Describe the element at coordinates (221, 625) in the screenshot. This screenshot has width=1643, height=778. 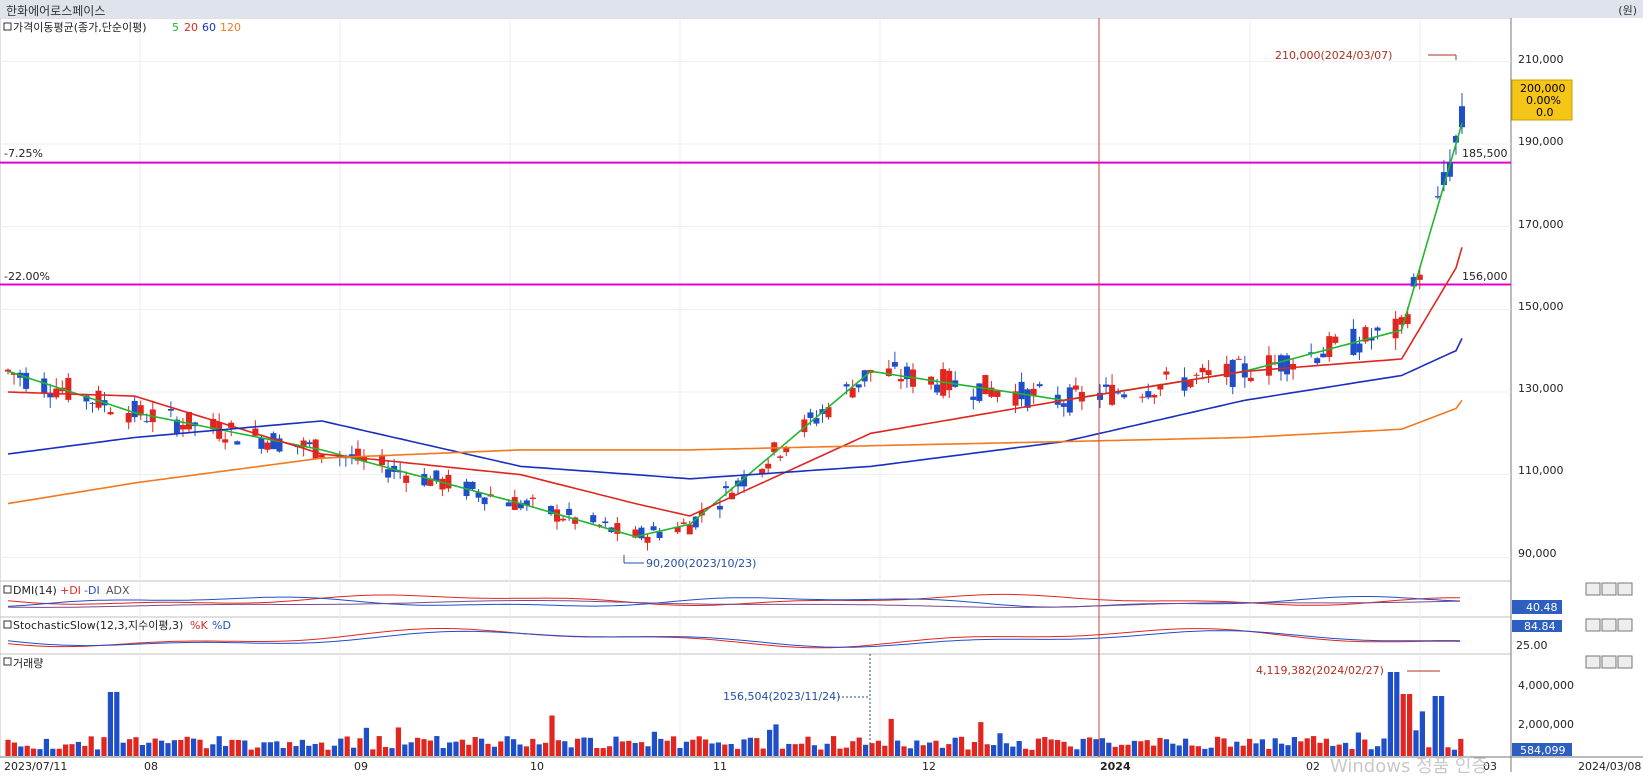
I see `stoch-legend-d: %D` at that location.